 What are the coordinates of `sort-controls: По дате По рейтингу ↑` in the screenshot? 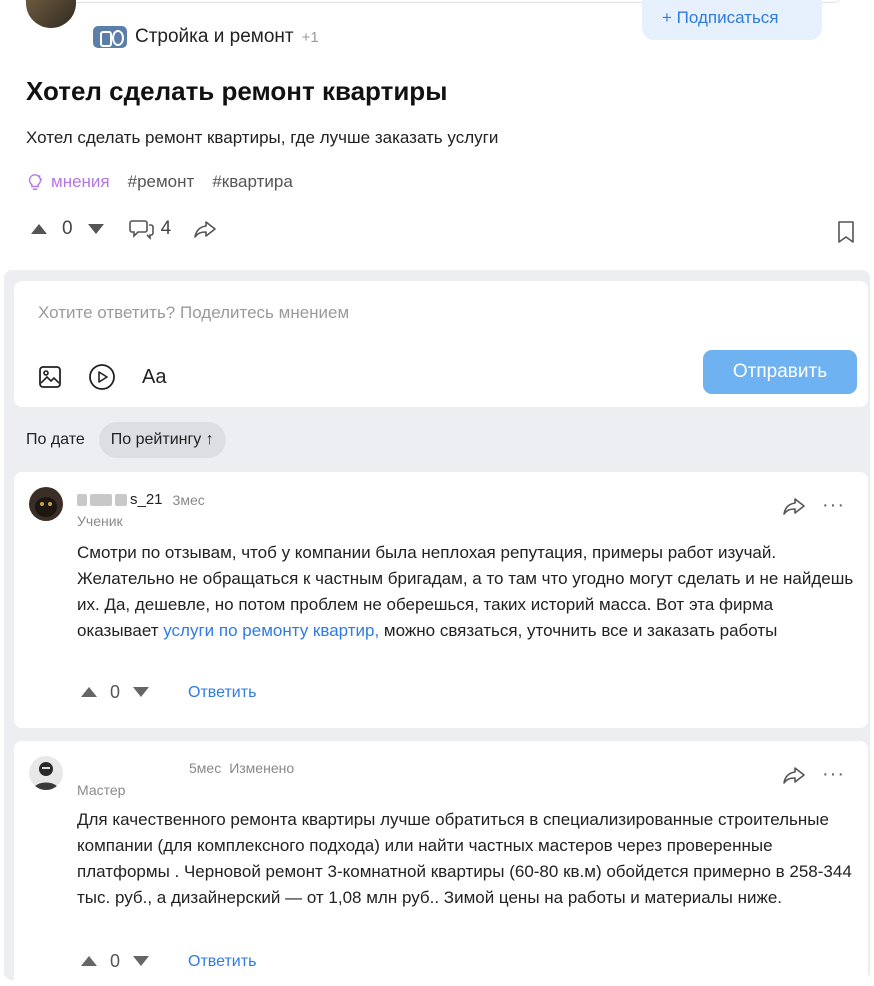 It's located at (126, 440).